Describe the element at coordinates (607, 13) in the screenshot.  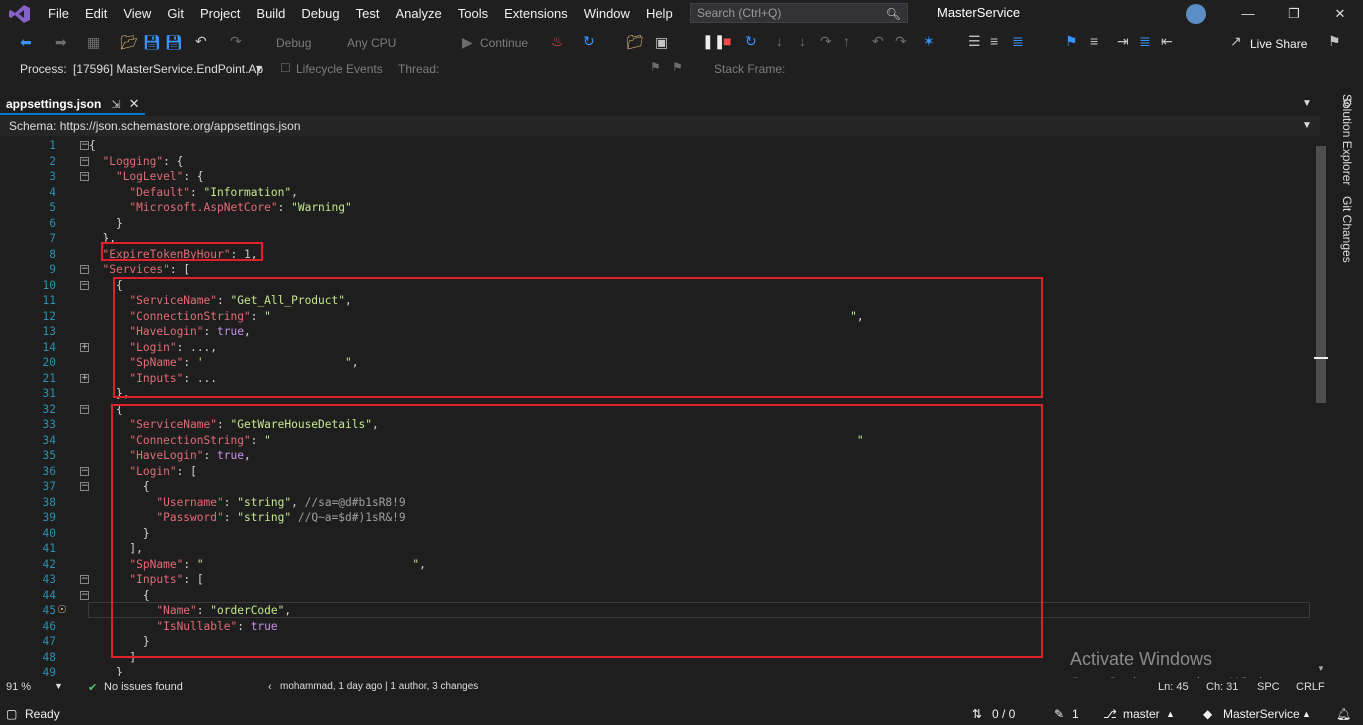
I see `menu-window: Window` at that location.